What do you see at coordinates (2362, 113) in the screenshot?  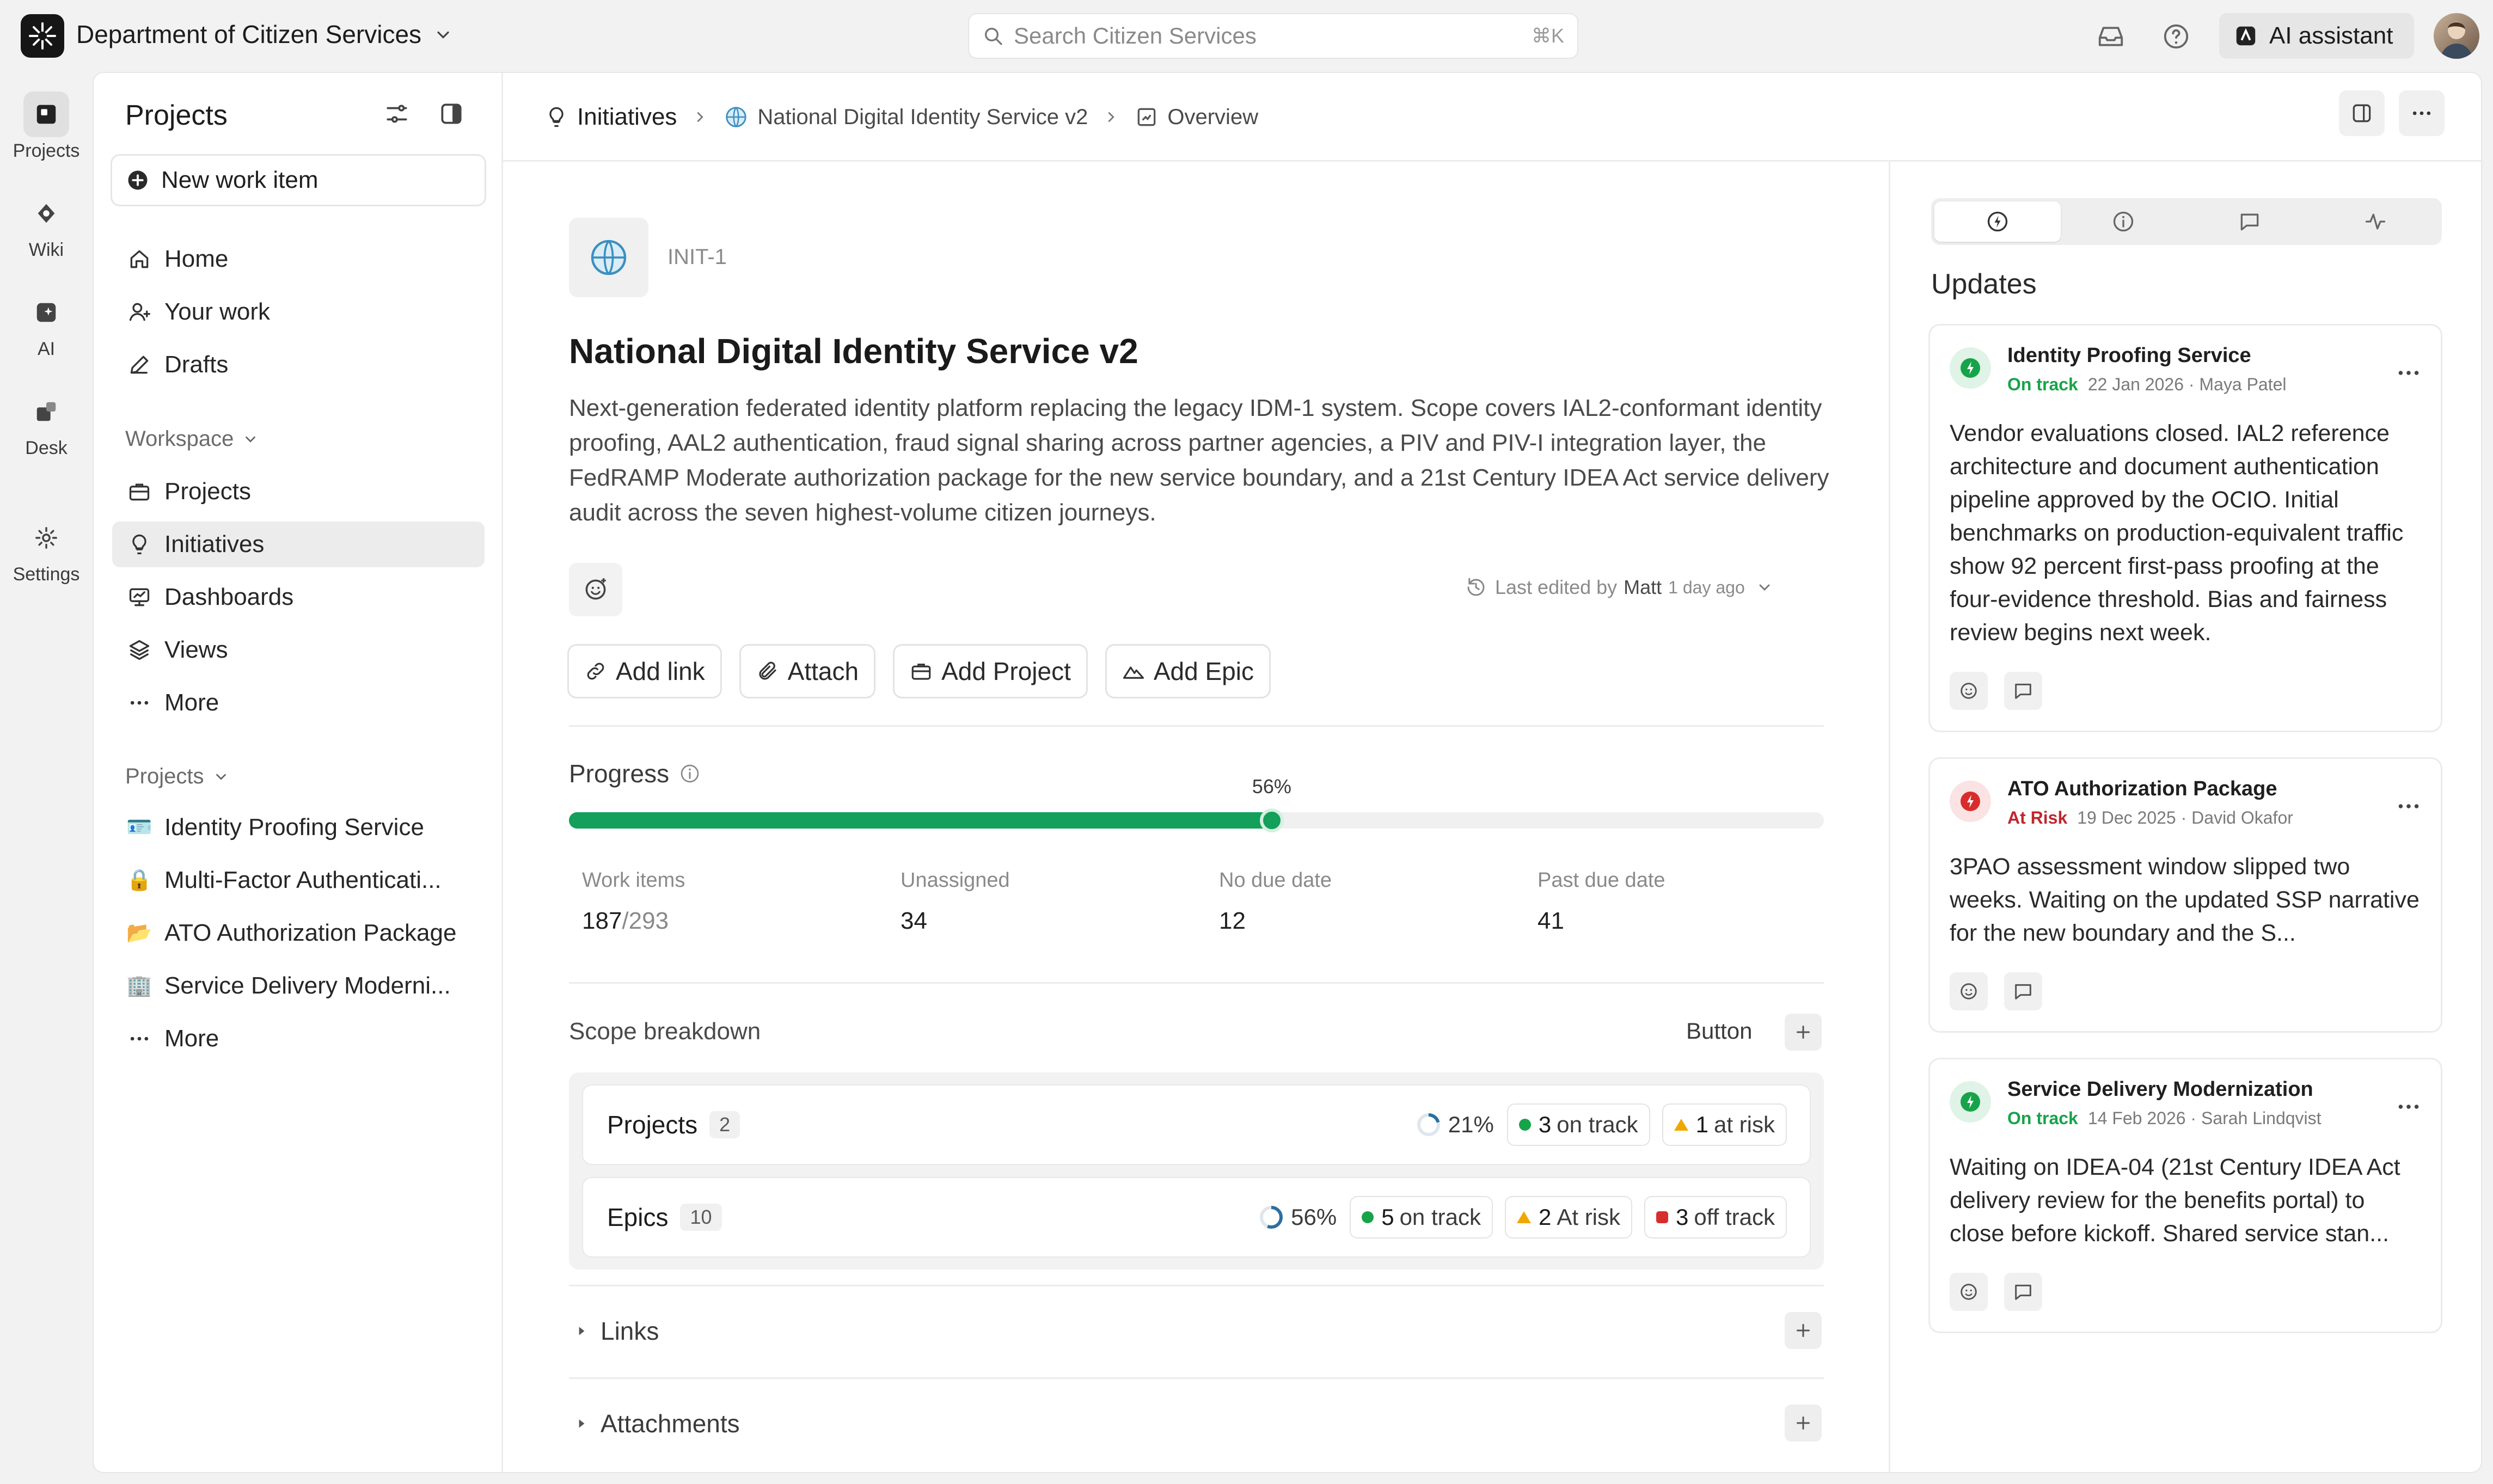 I see `panel-toggle-button` at bounding box center [2362, 113].